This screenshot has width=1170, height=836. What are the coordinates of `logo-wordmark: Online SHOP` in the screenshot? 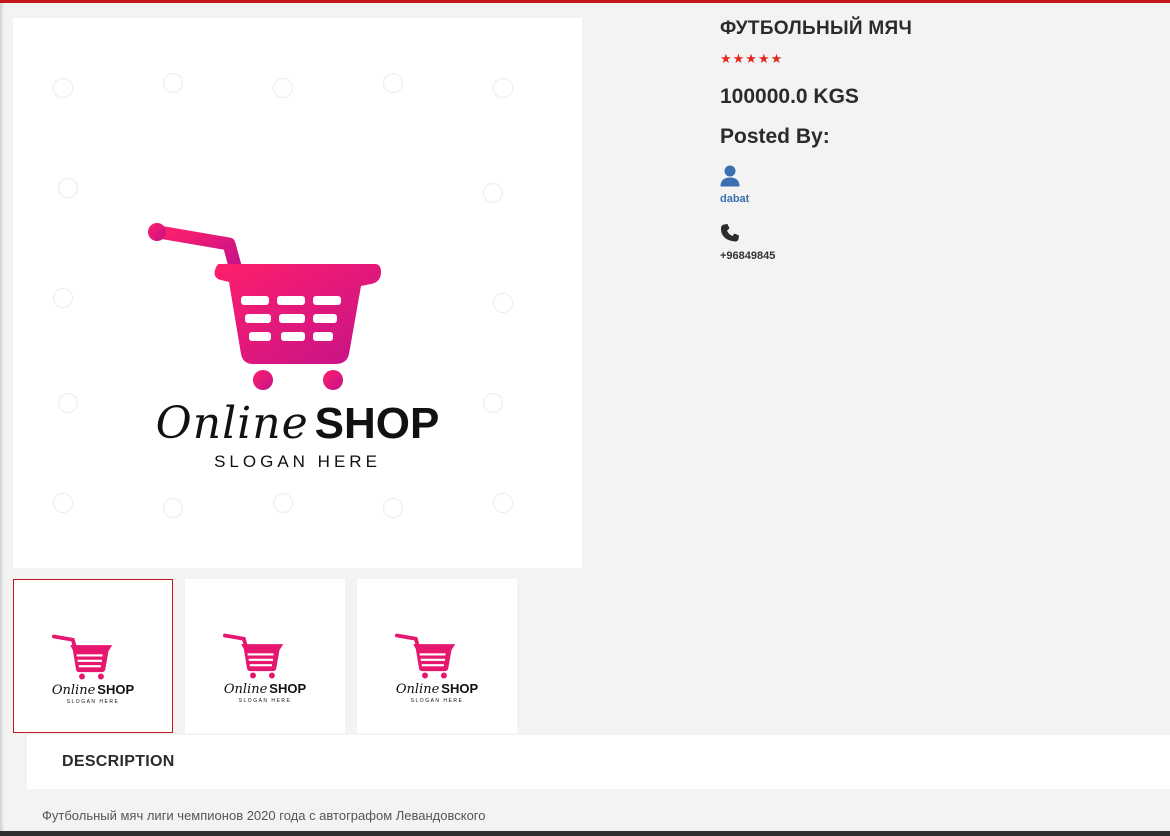 It's located at (297, 423).